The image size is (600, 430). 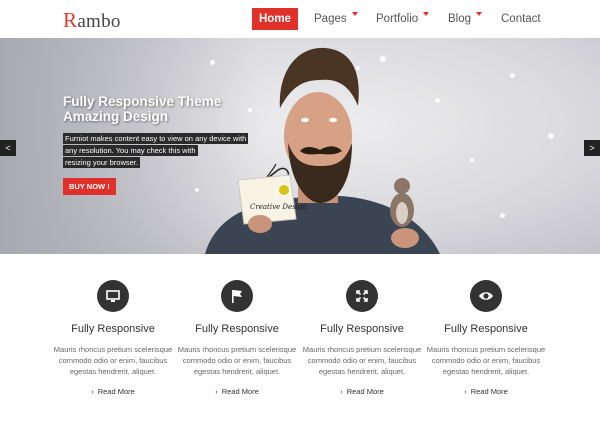 I want to click on nav-pages: Pages, so click(x=336, y=19).